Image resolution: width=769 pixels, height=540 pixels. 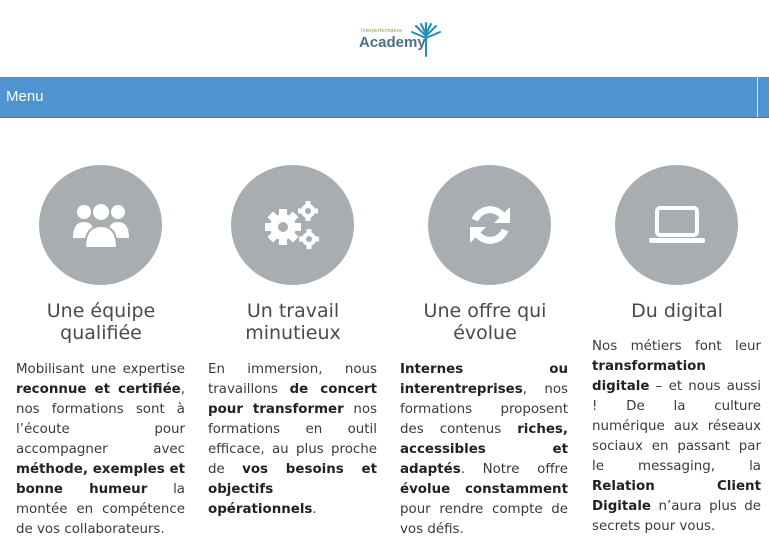 I want to click on feature-circle-team, so click(x=100, y=225).